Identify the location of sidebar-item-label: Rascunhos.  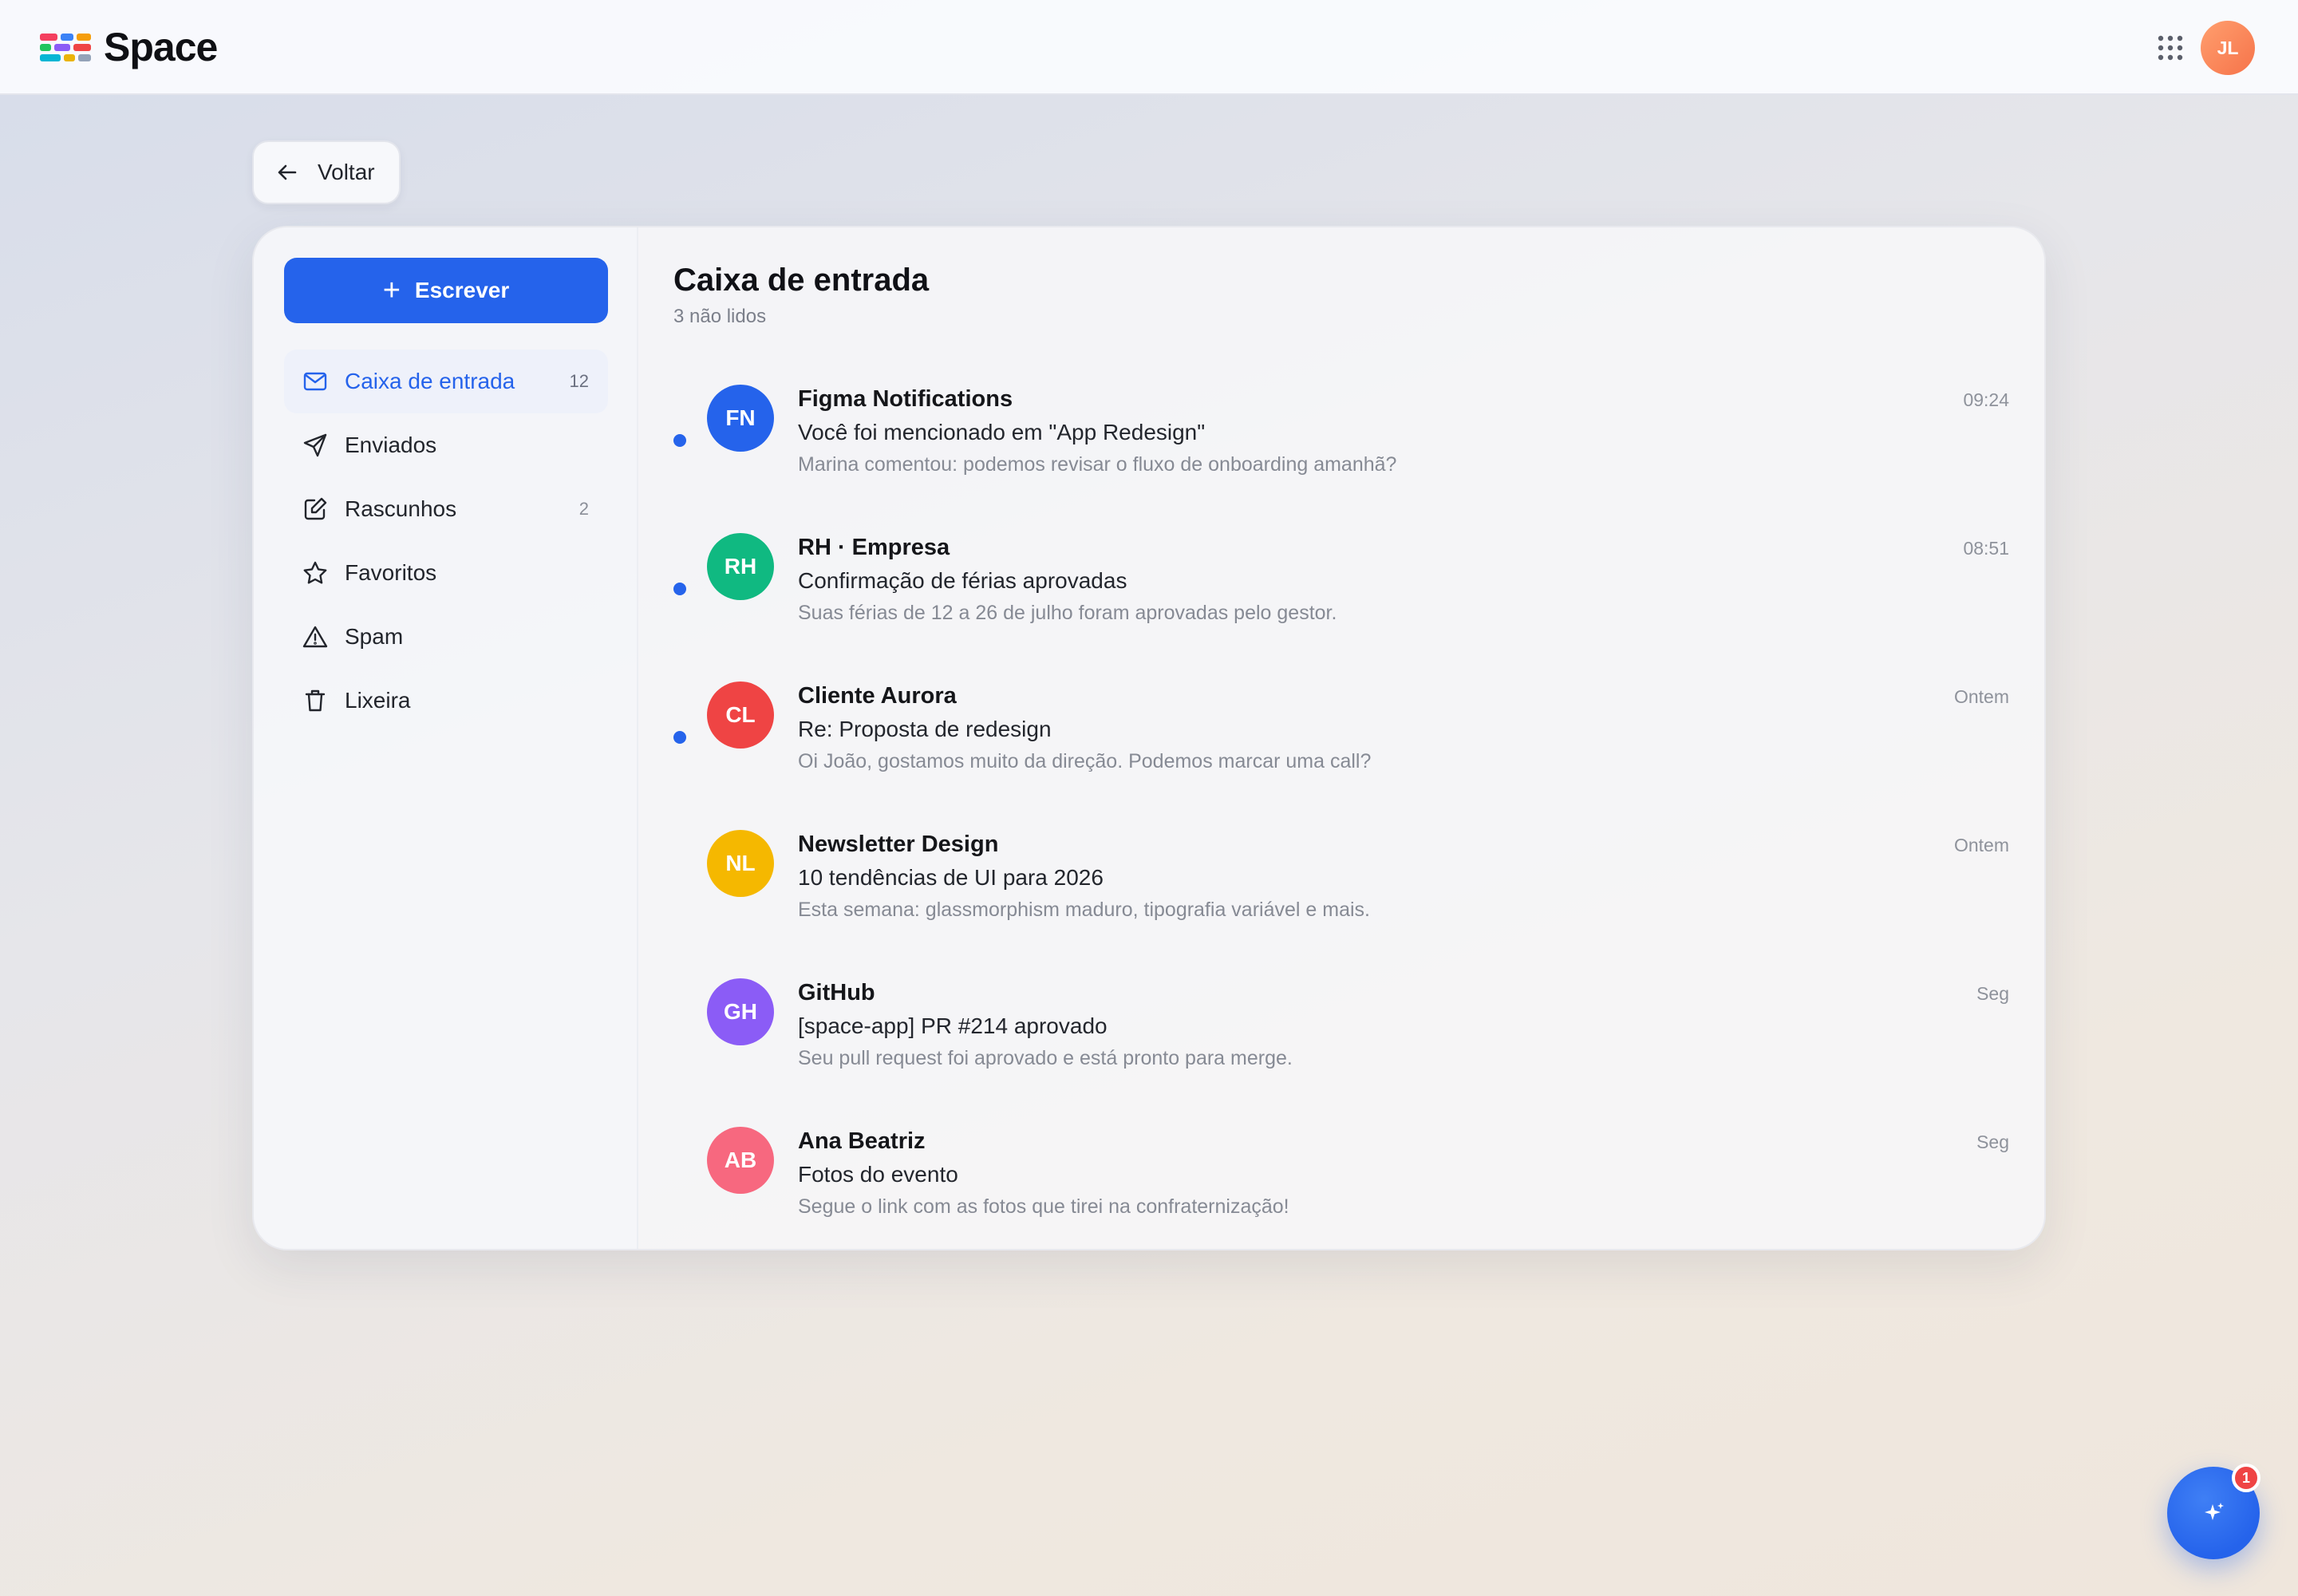
(401, 509).